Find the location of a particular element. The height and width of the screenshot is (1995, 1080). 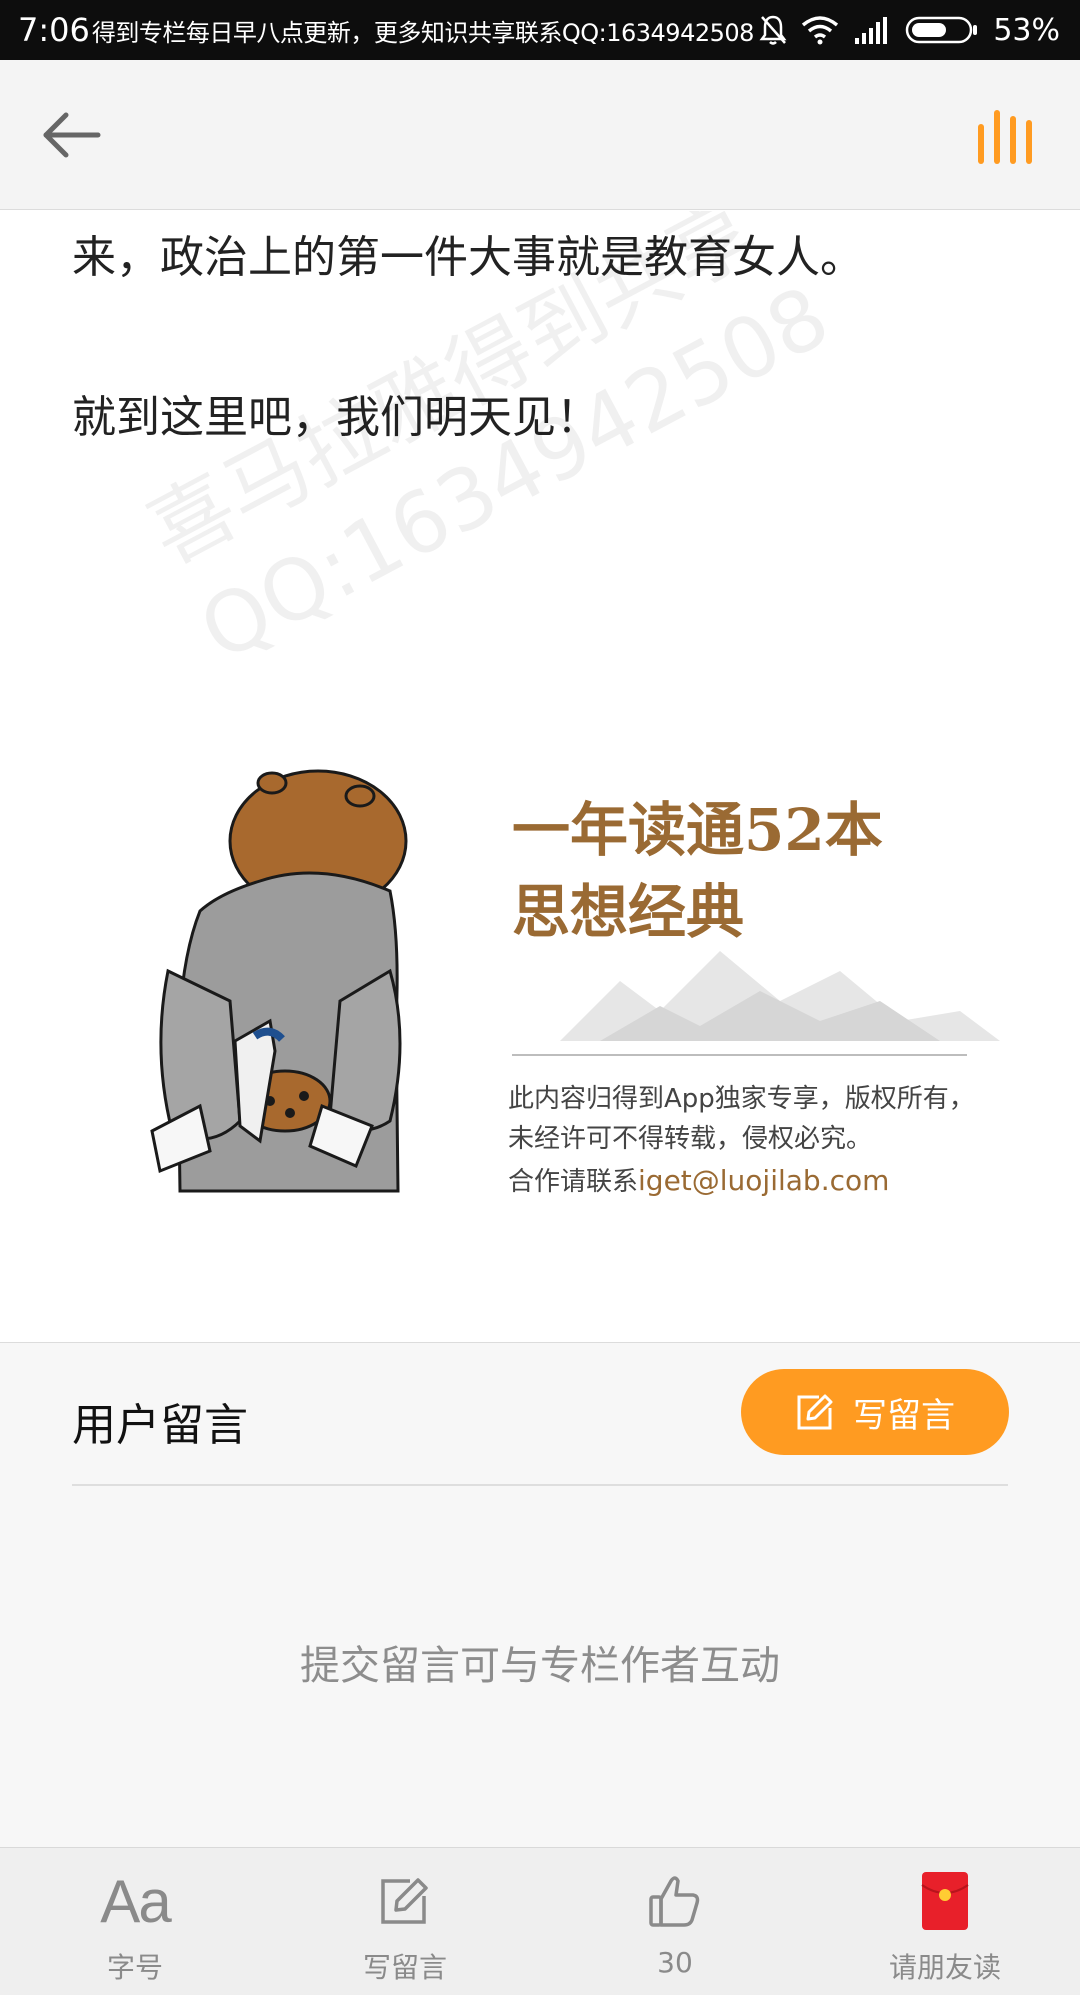

toolbar-write-comment-button: 写留言 is located at coordinates (405, 1921).